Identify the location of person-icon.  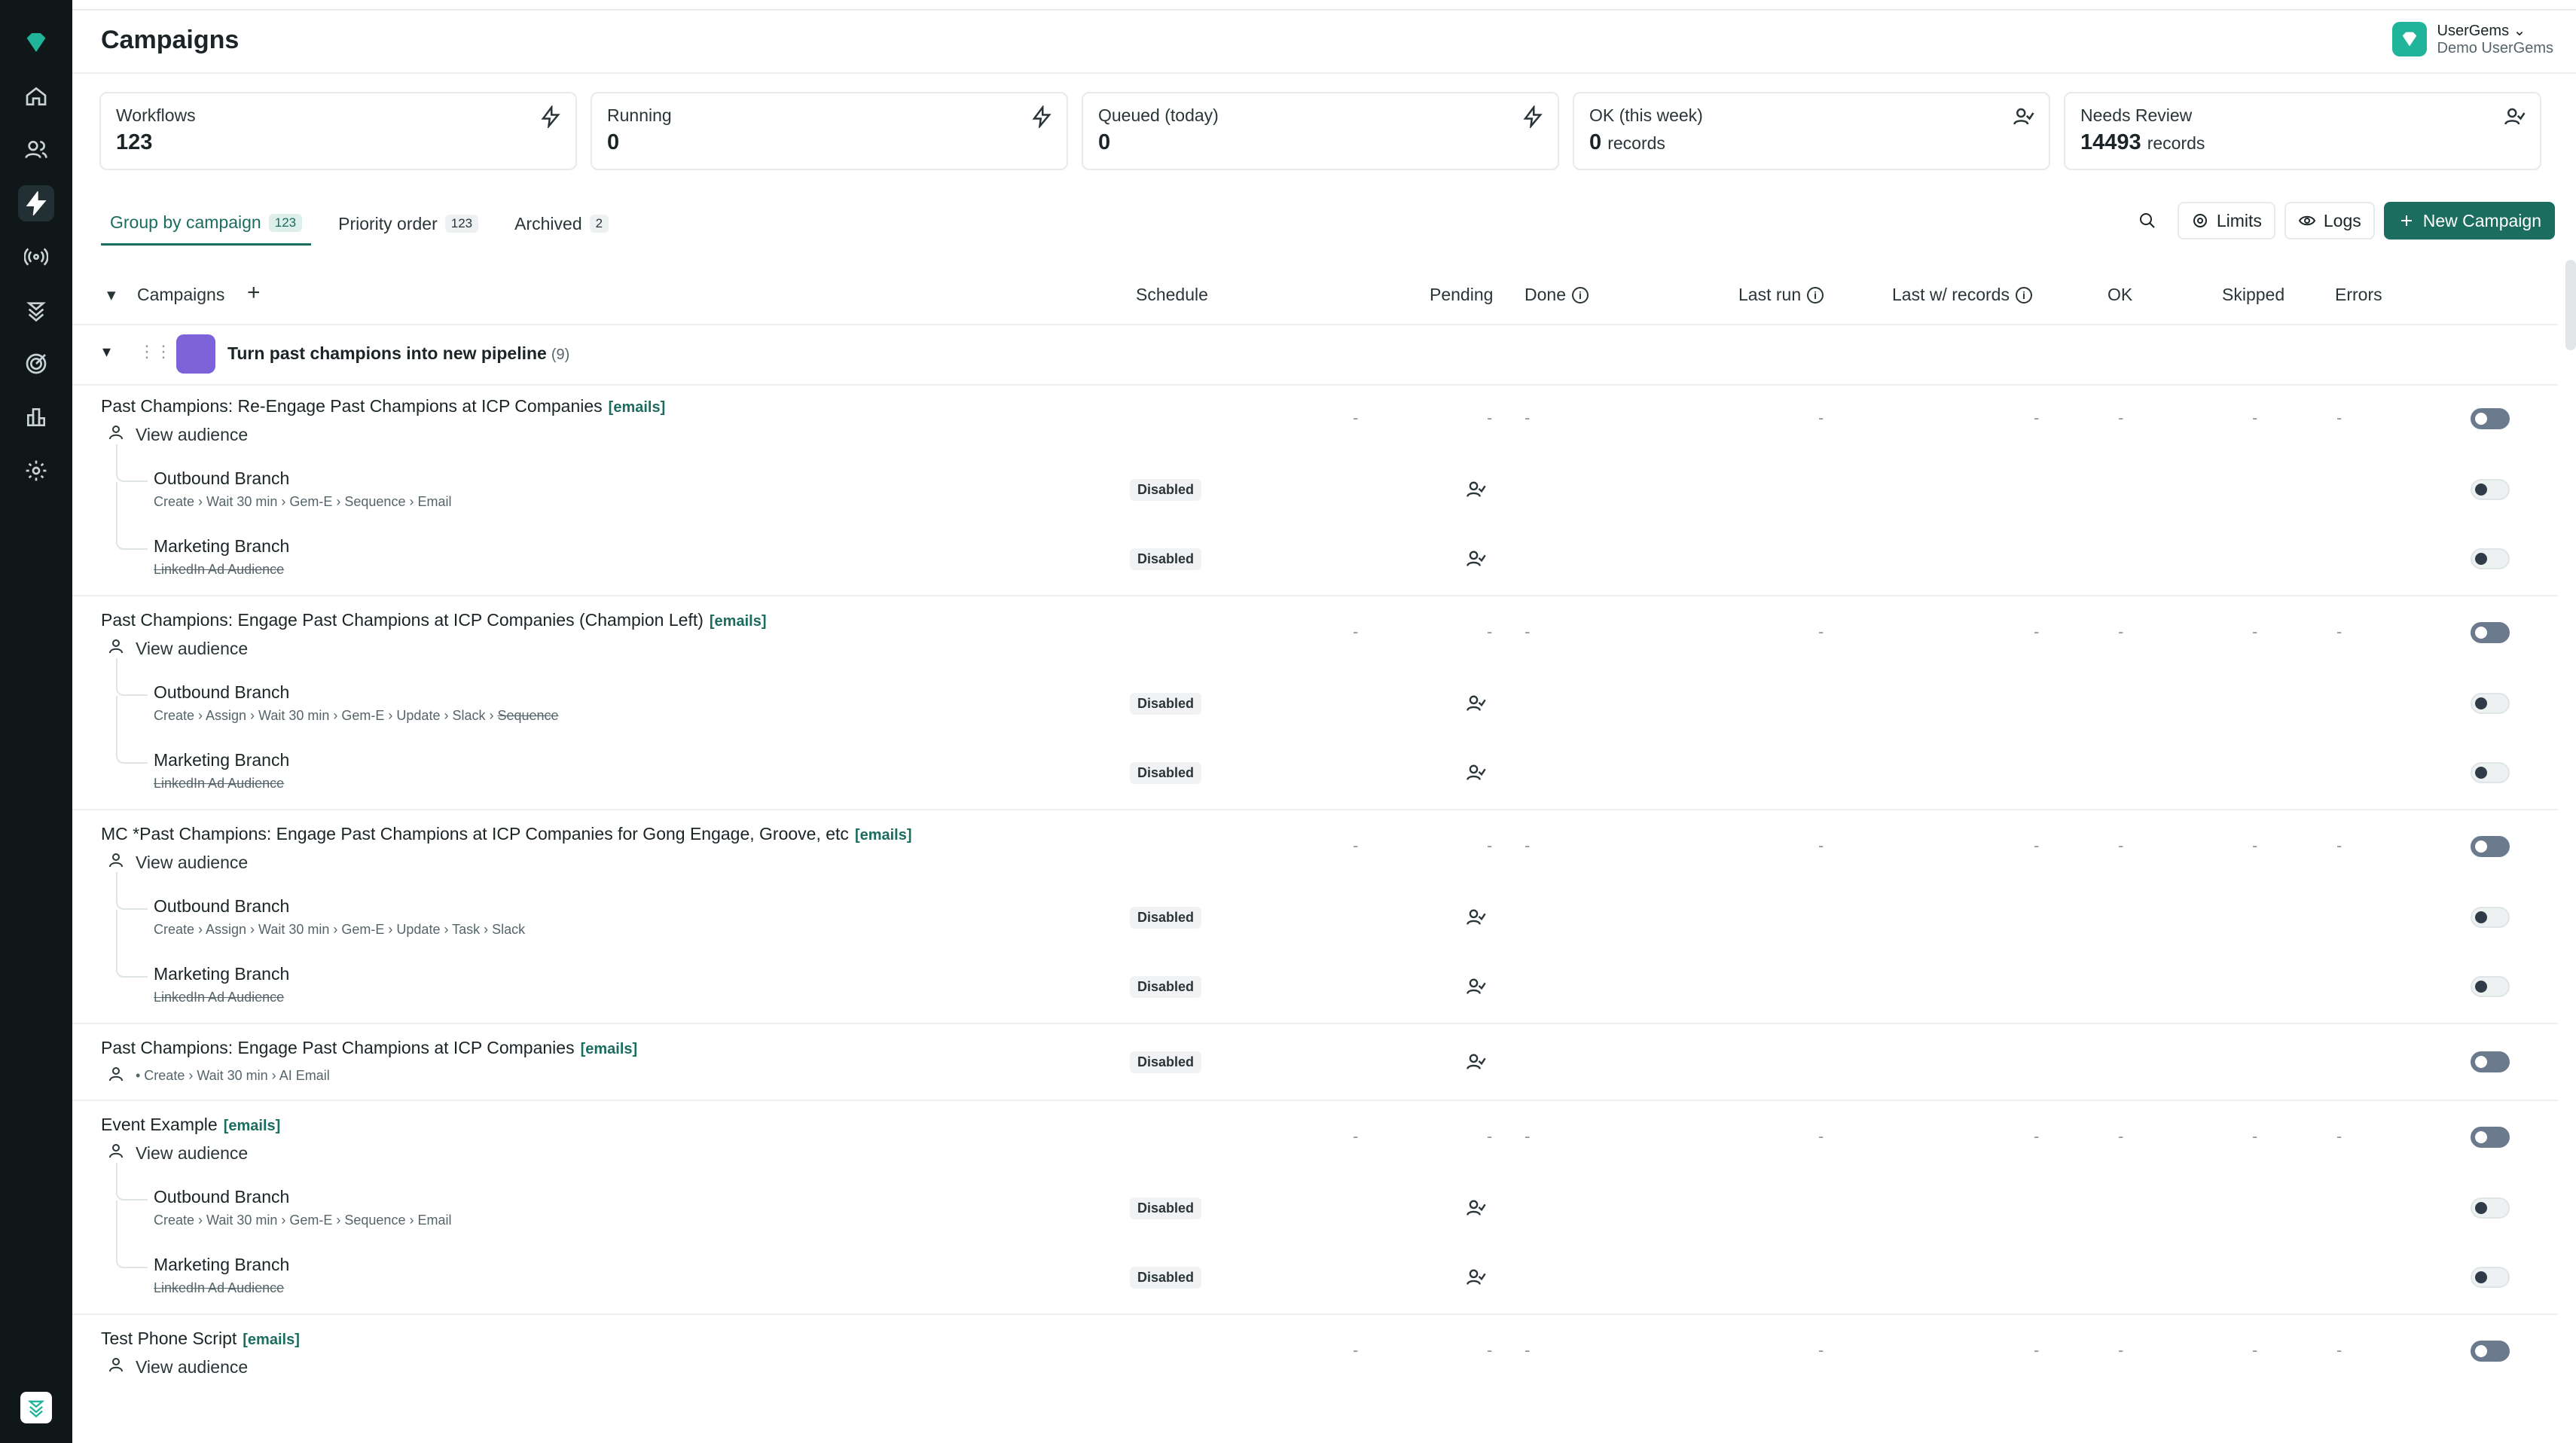
(116, 1153).